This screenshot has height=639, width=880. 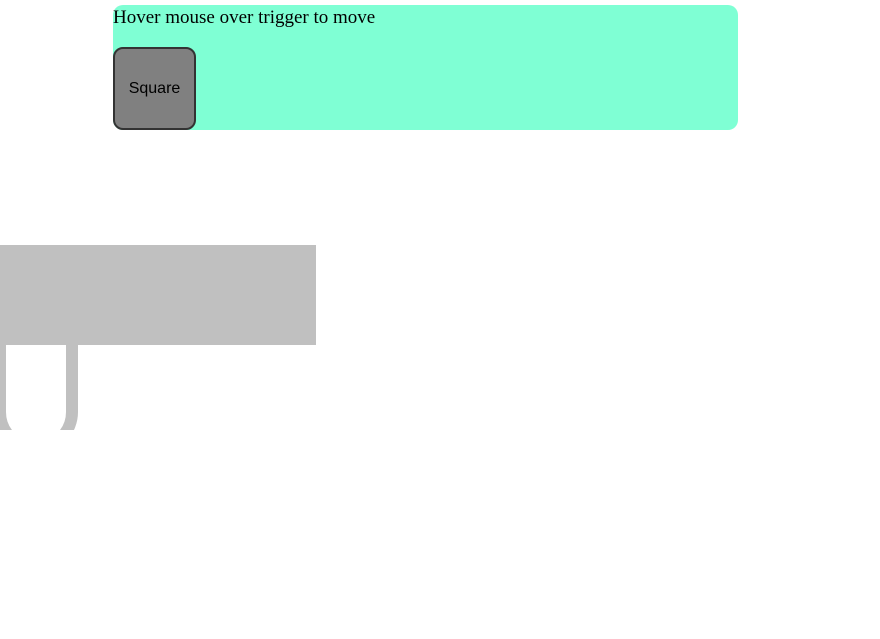 I want to click on trigger-instruction: Hover mouse over trigger to move, so click(x=244, y=17).